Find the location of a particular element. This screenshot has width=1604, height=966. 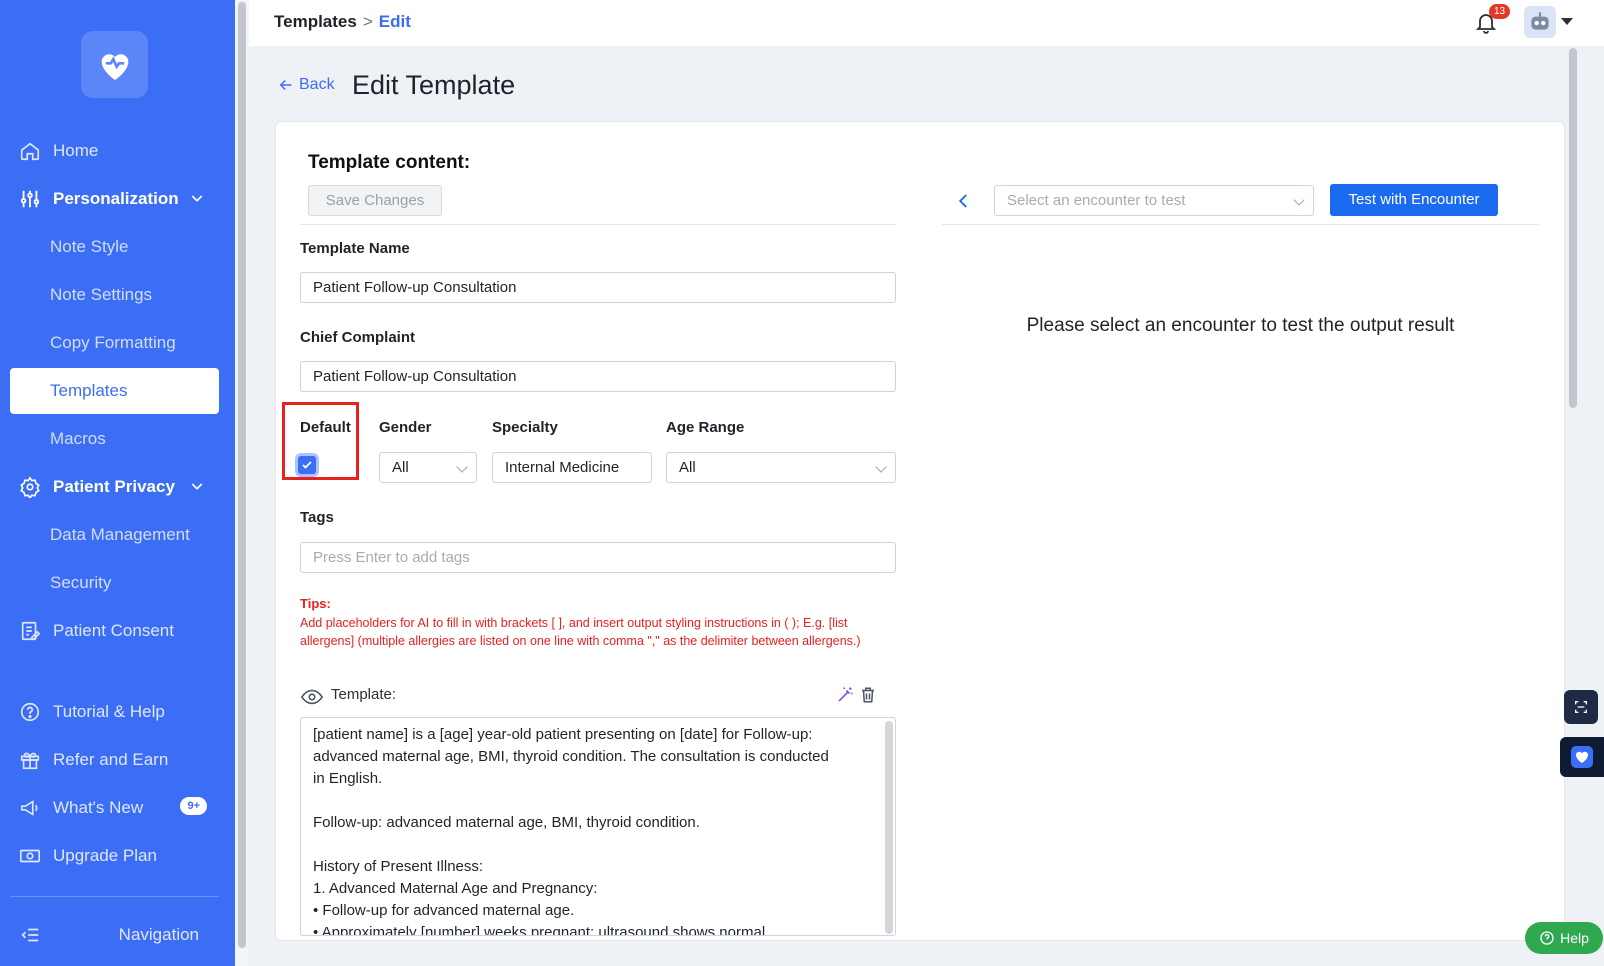

test-with-encounter-button: Test with Encounter is located at coordinates (1414, 200).